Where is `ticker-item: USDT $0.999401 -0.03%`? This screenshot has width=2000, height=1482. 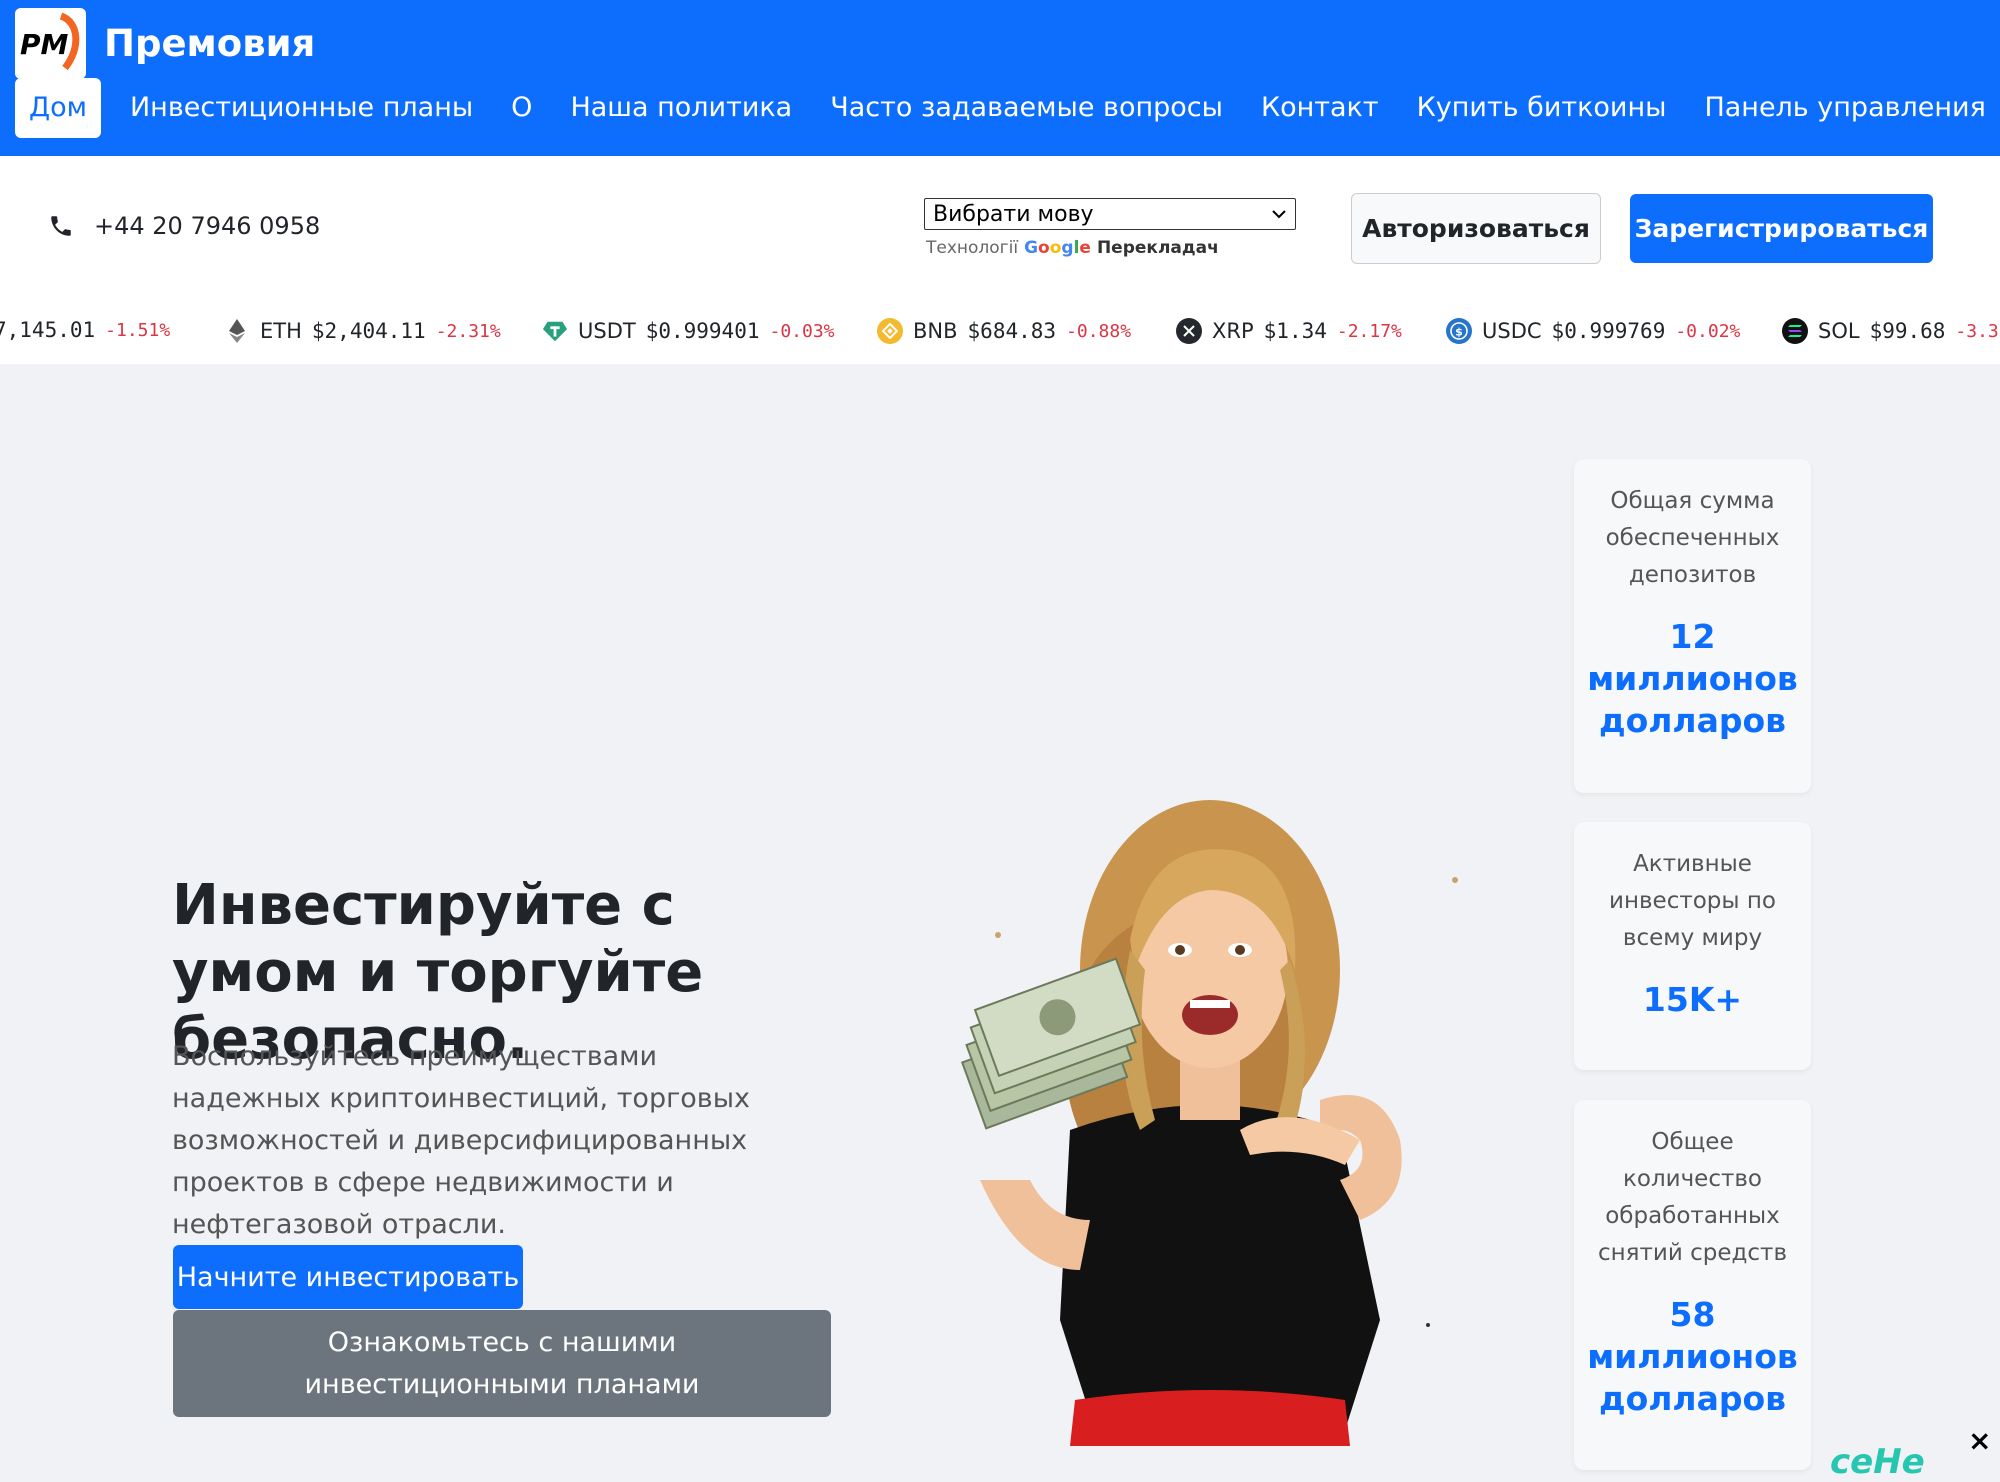
ticker-item: USDT $0.999401 -0.03% is located at coordinates (688, 331).